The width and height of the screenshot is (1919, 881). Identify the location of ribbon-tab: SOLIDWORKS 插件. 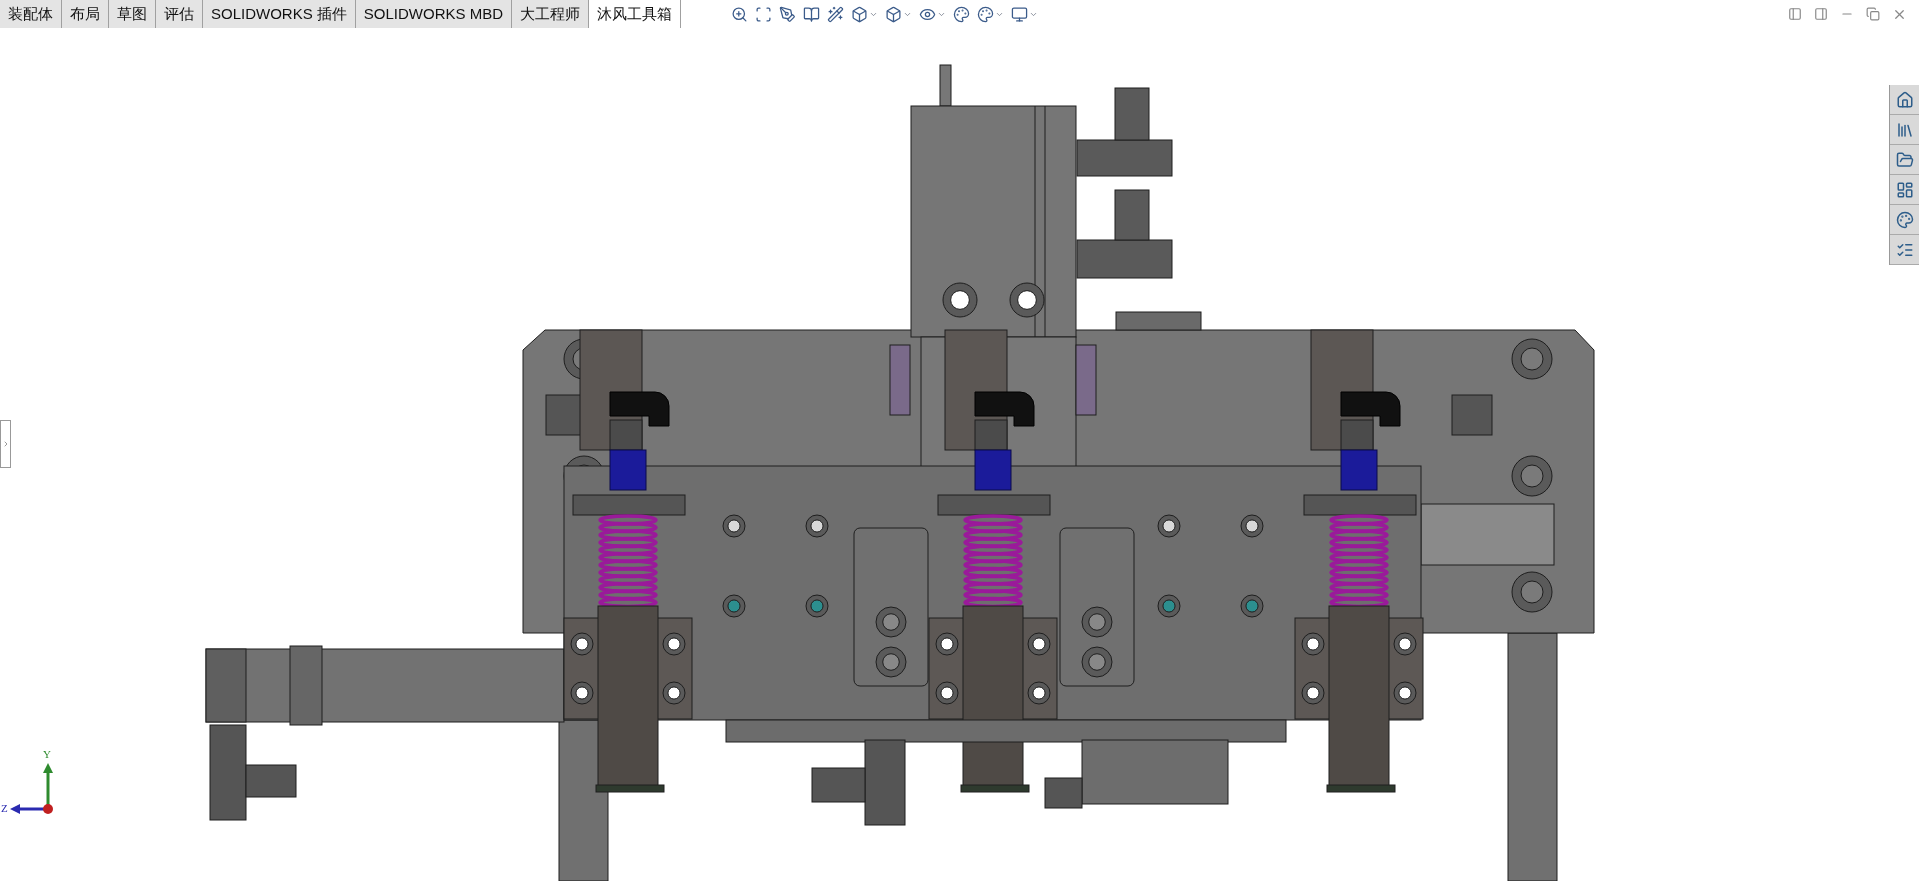
(279, 14).